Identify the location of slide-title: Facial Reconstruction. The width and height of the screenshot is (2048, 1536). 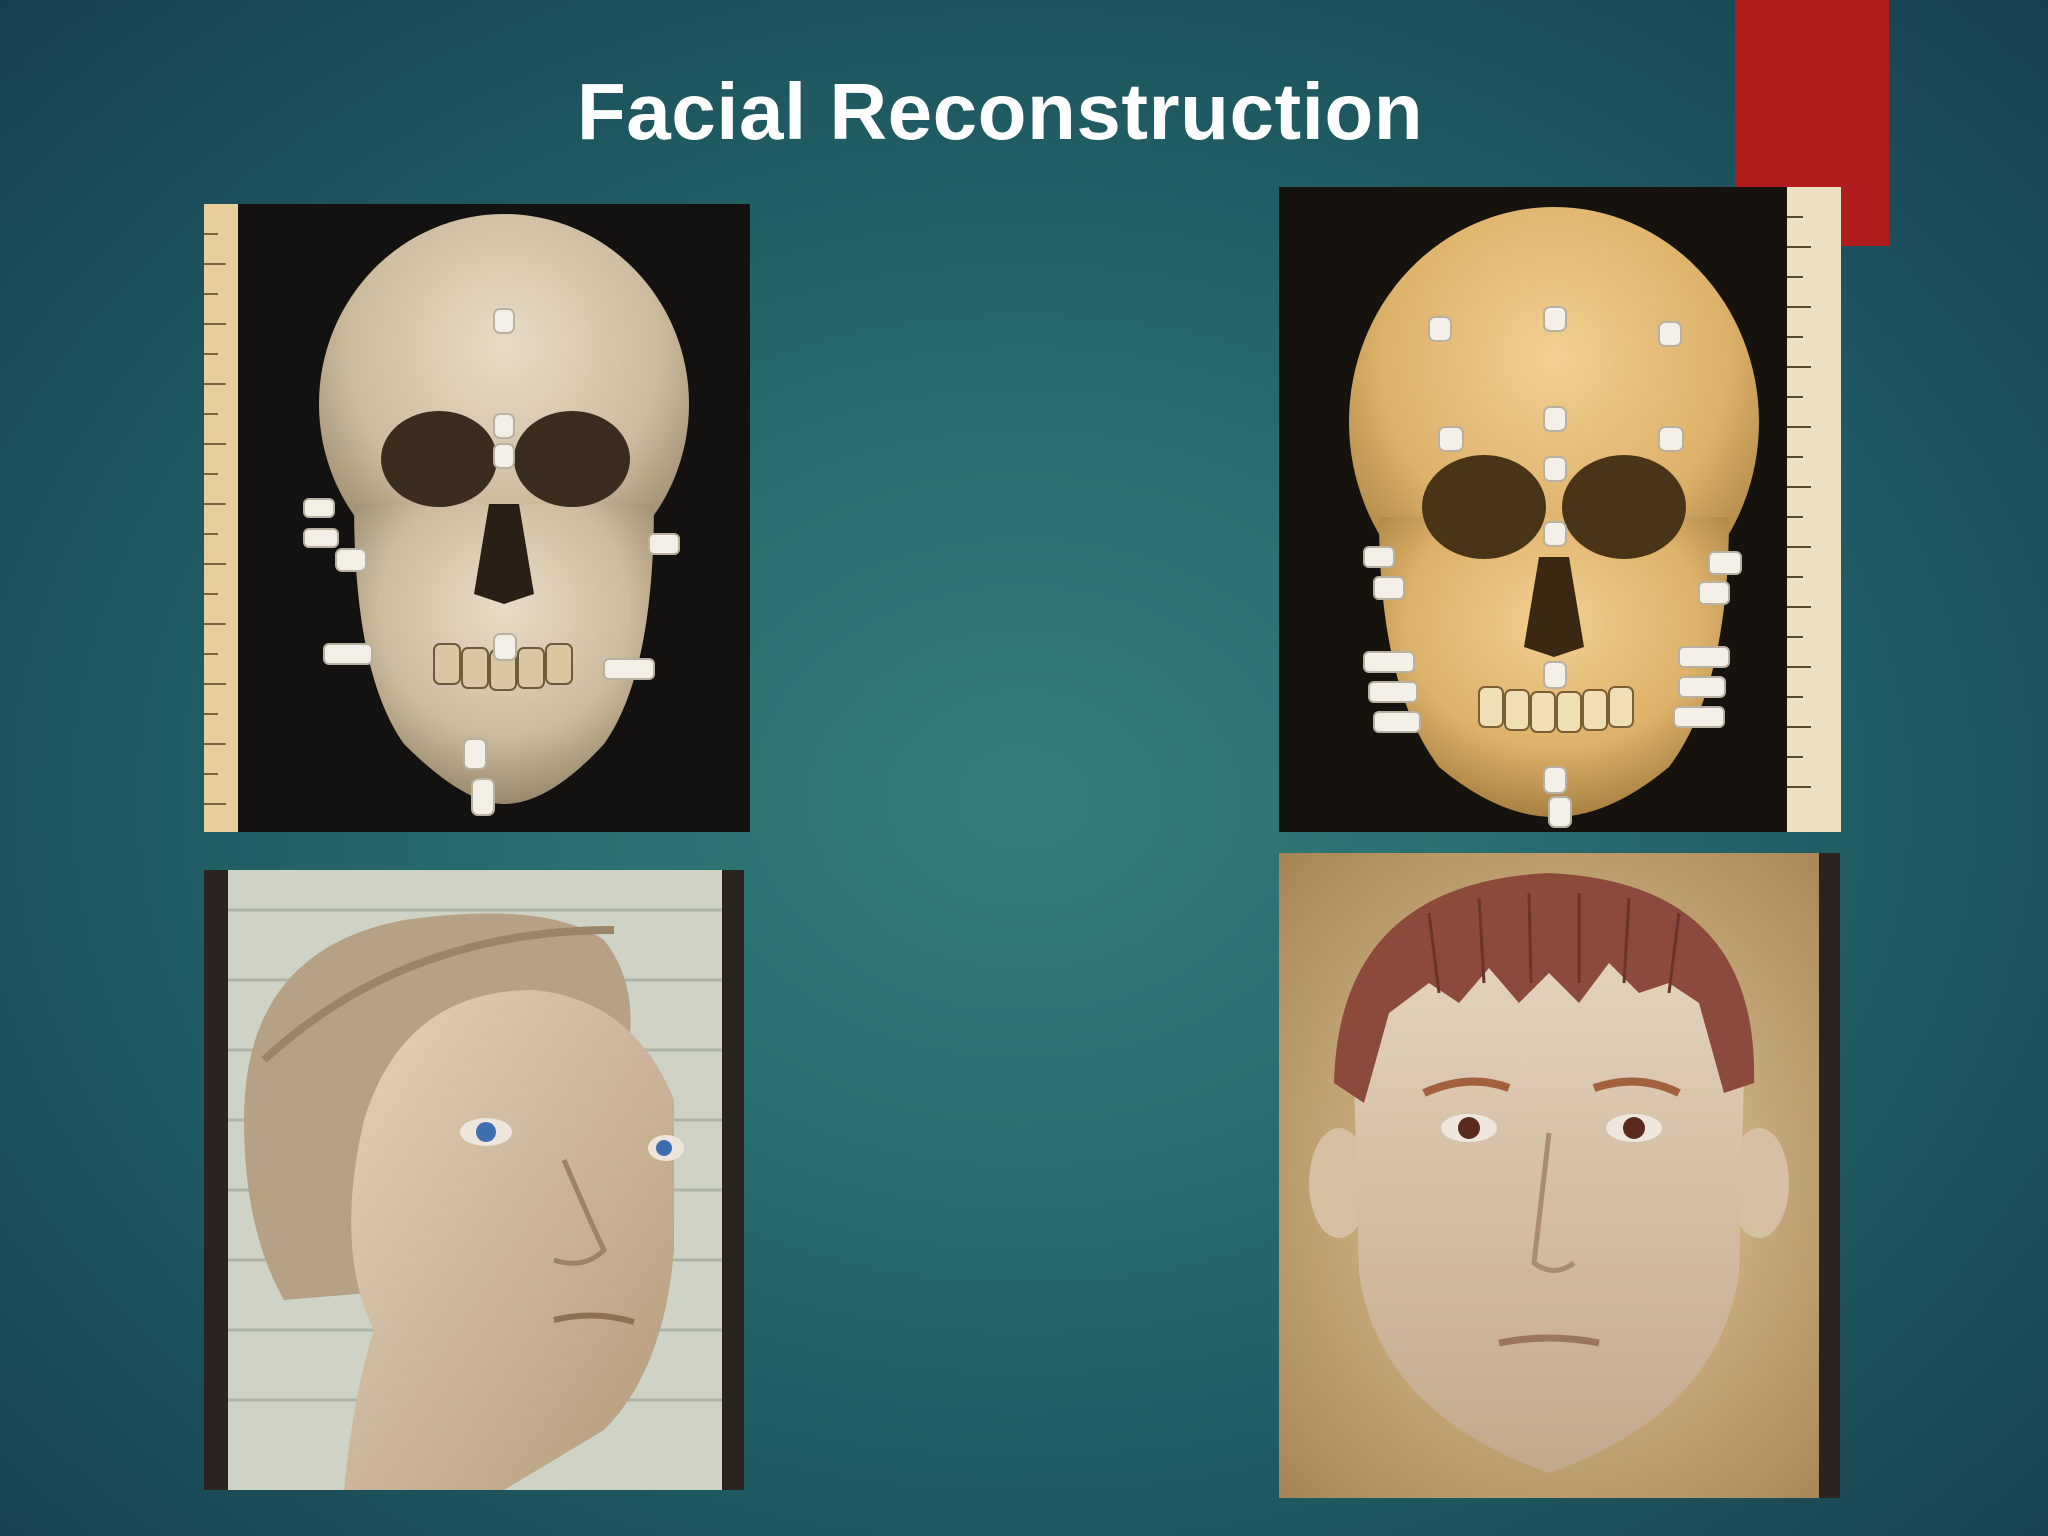
(1000, 111).